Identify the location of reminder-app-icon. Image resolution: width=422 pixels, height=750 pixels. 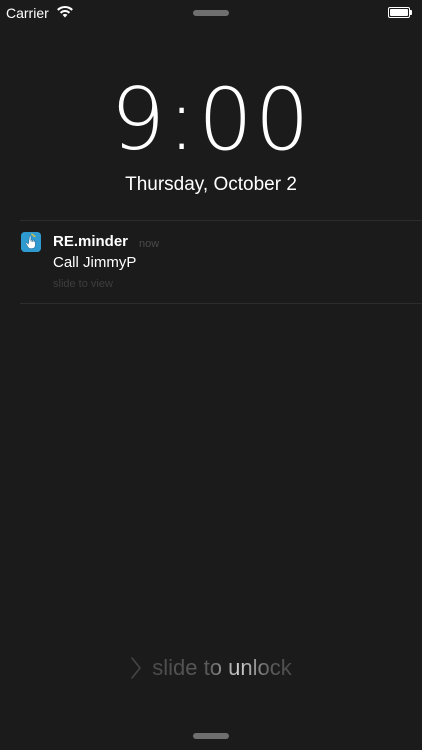
(31, 242).